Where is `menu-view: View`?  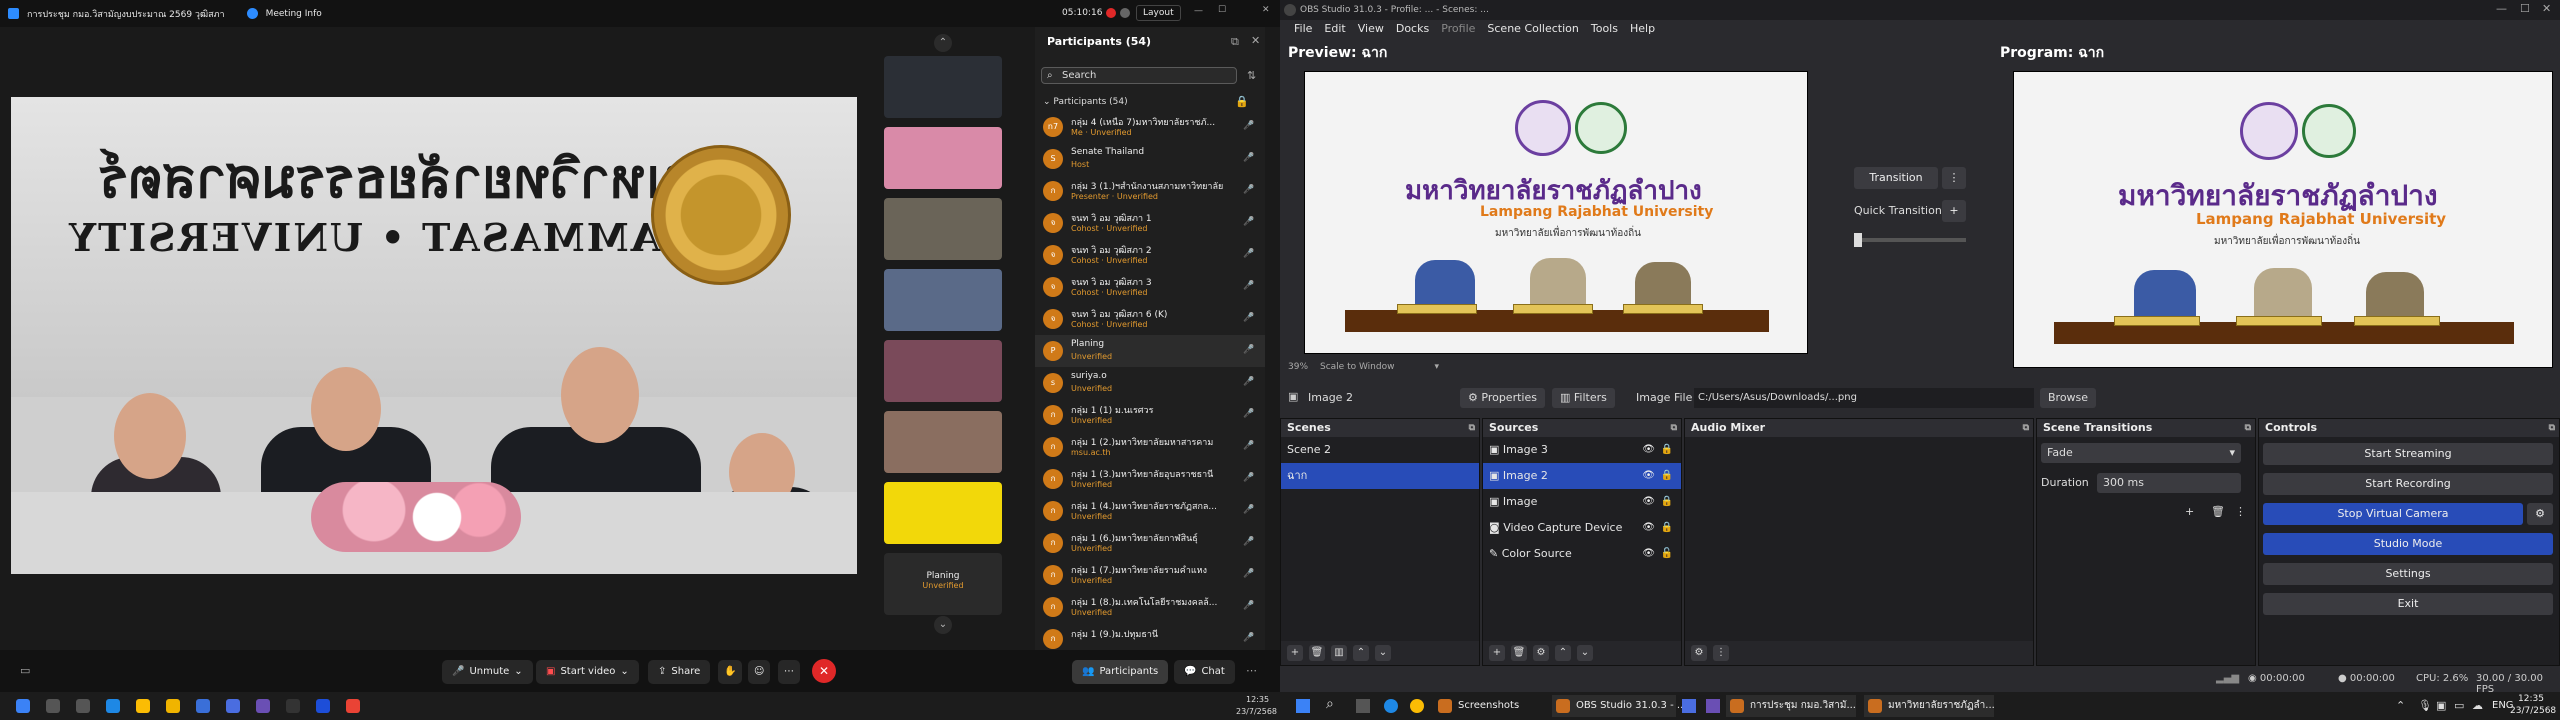
menu-view: View is located at coordinates (1371, 29).